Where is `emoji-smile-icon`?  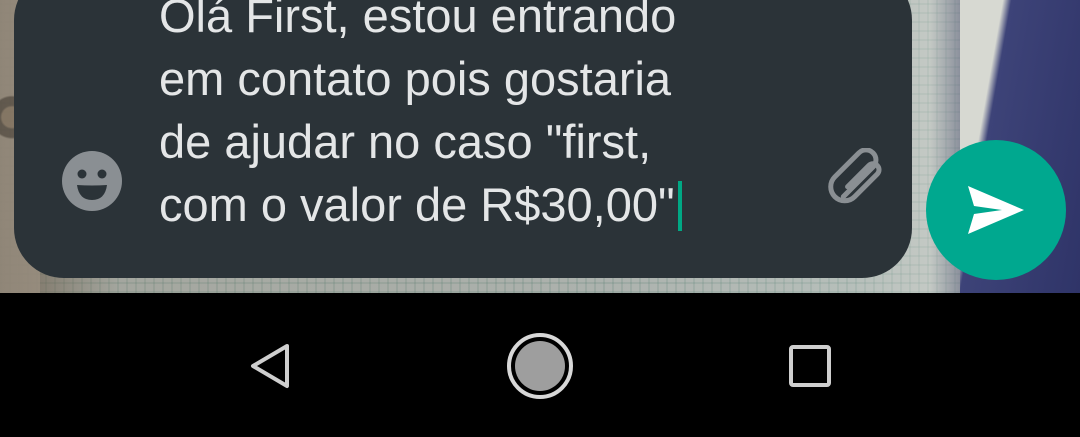
emoji-smile-icon is located at coordinates (92, 181).